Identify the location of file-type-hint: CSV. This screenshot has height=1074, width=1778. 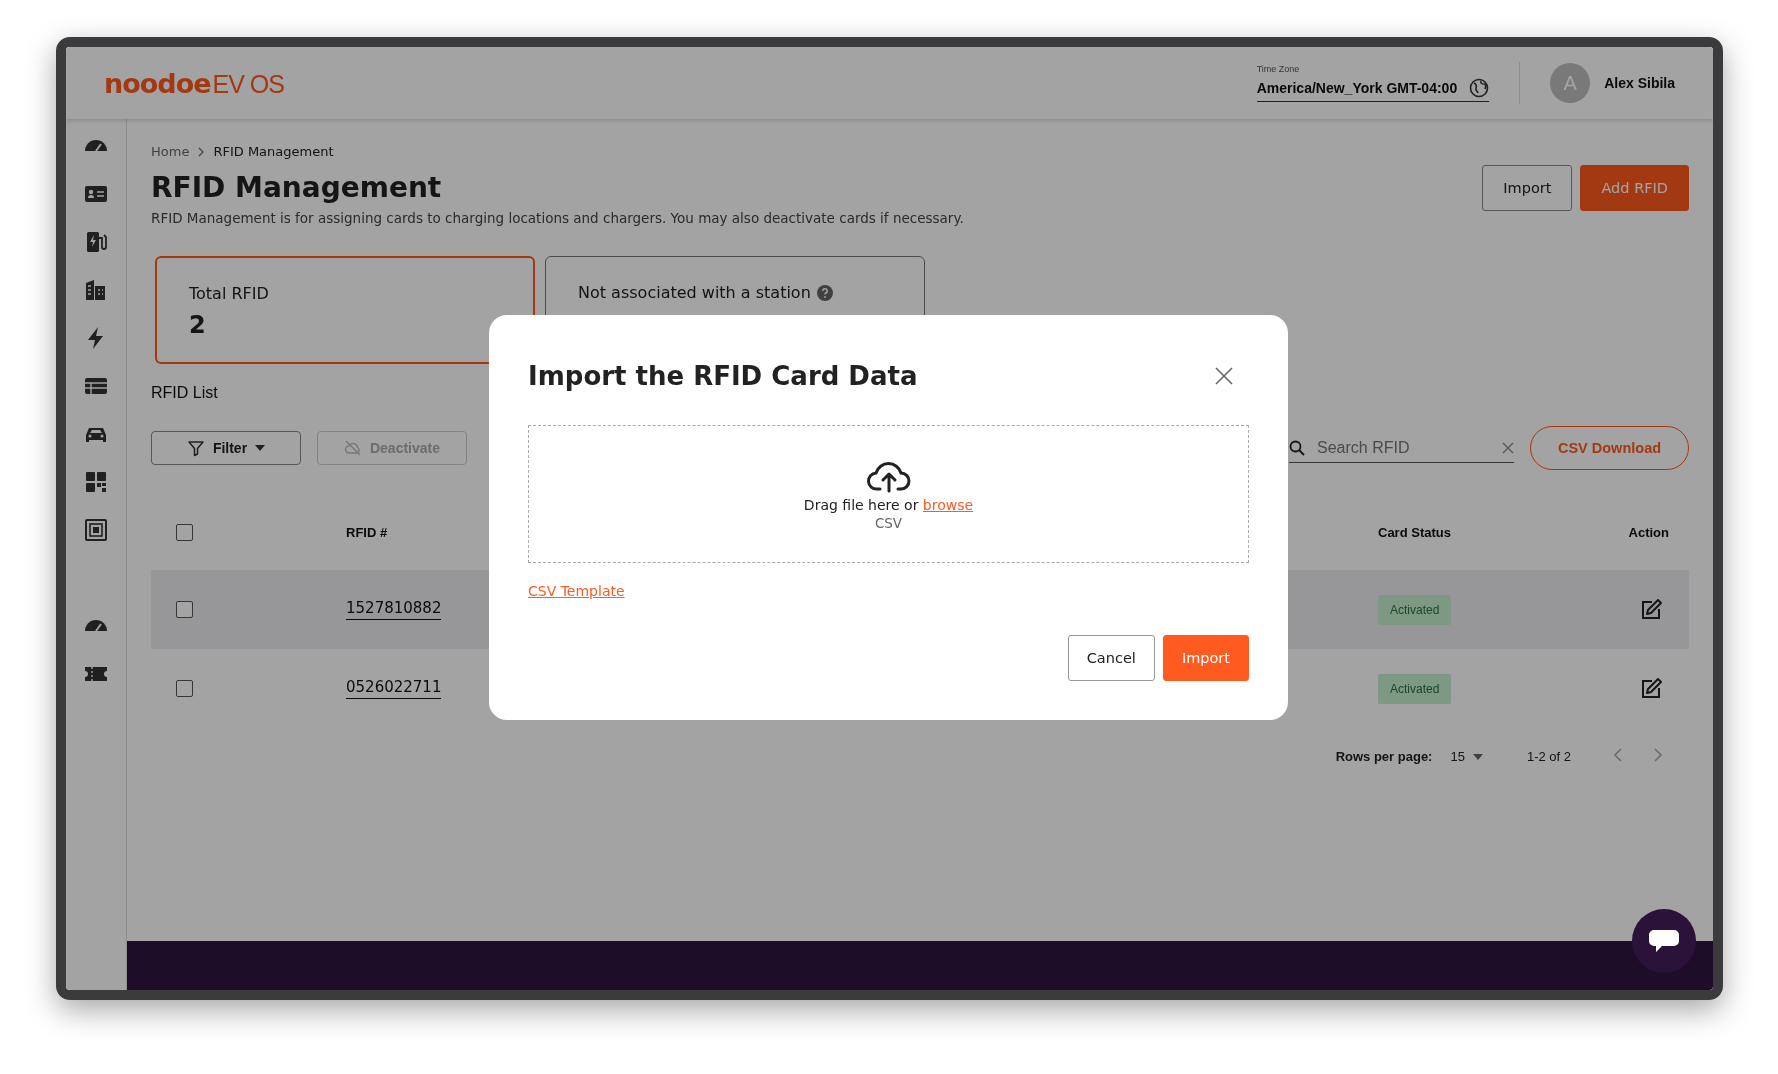
(888, 523).